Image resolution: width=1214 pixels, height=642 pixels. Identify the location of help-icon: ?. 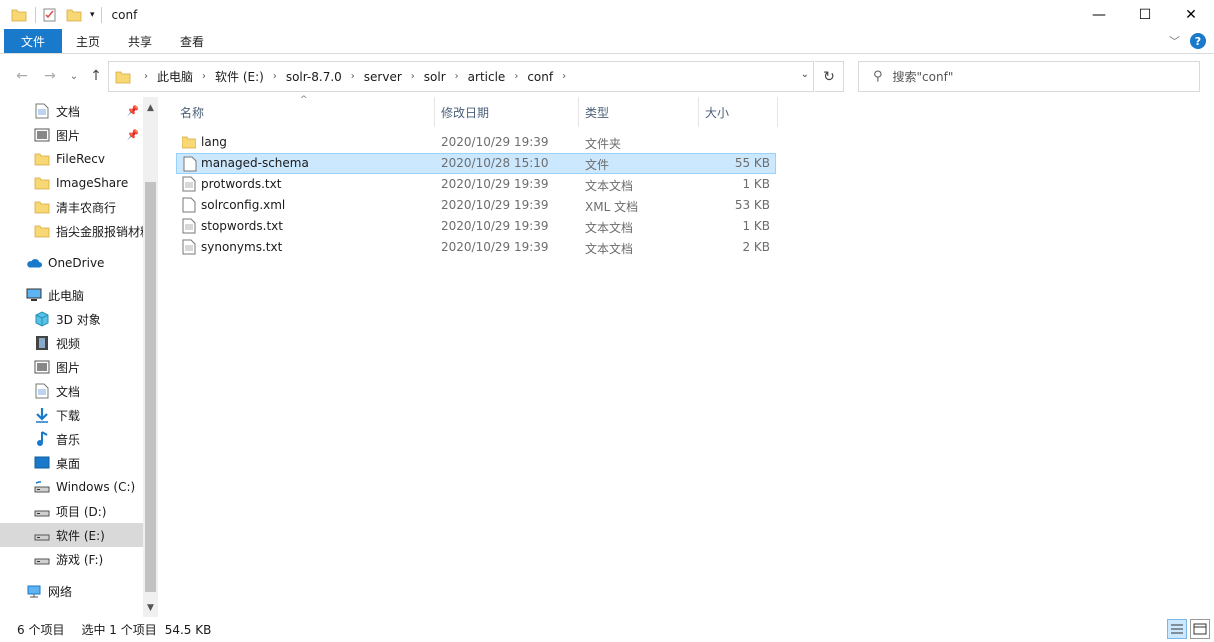
(1198, 41).